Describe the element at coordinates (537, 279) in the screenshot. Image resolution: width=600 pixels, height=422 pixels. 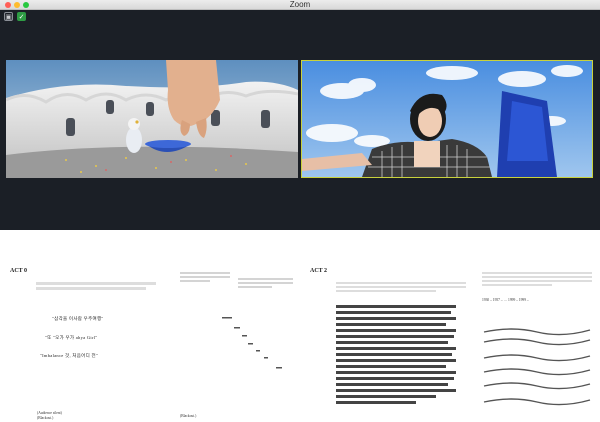
I see `page4-intro-text` at that location.